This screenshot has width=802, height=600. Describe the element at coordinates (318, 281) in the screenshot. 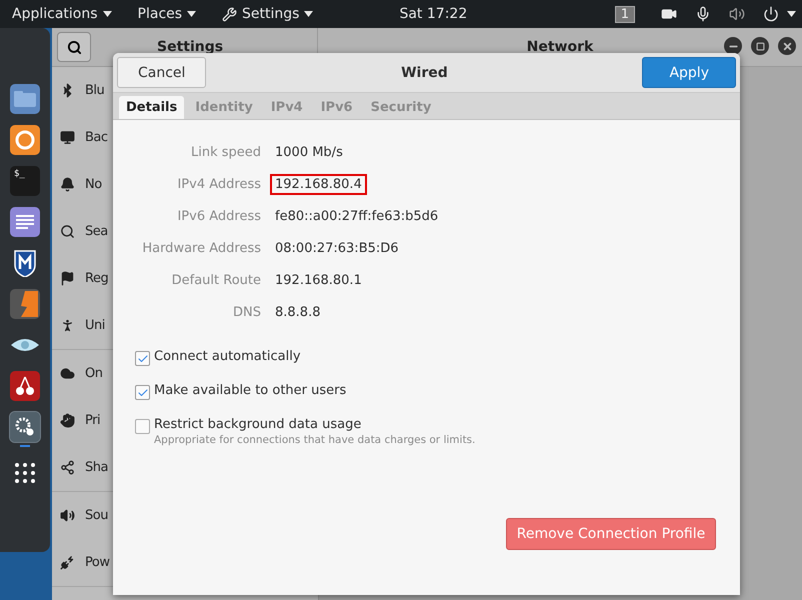

I see `detail-value: 192.168.80.1` at that location.